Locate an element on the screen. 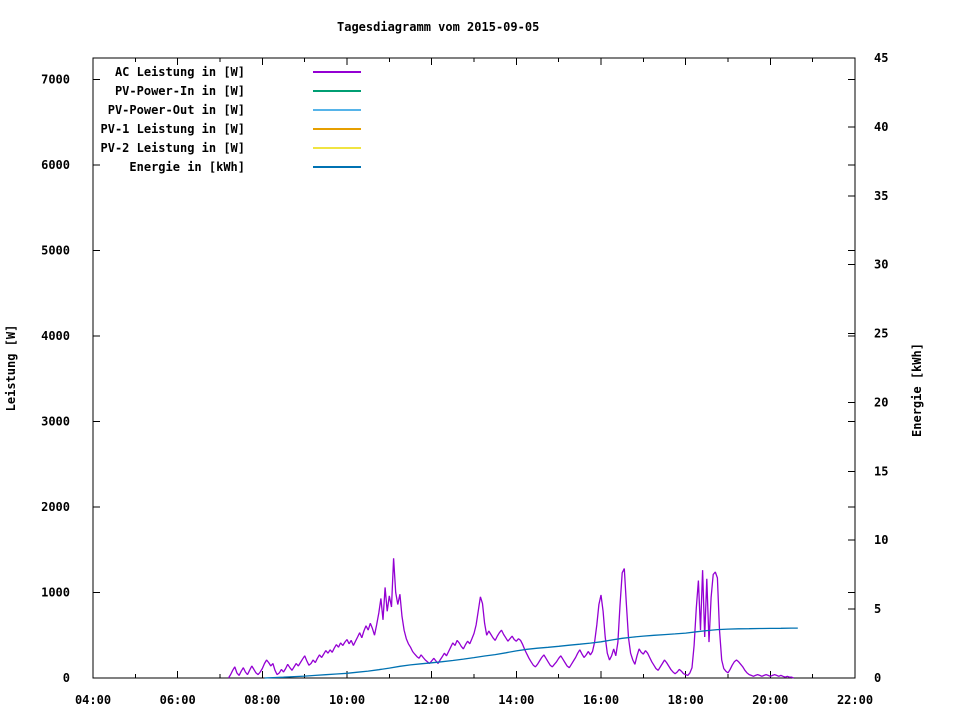 This screenshot has height=720, width=960. y2-axis-title: Energie [kWh] is located at coordinates (917, 390).